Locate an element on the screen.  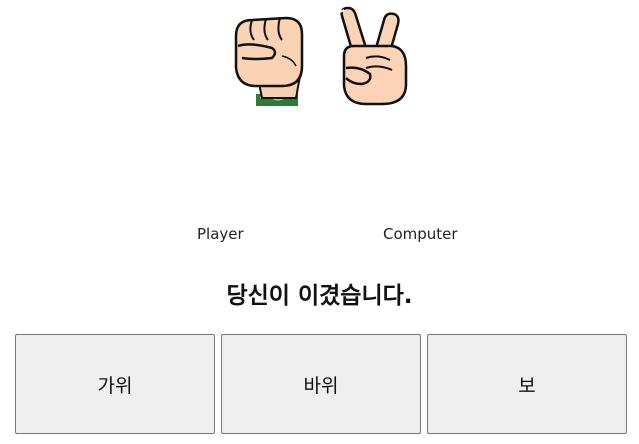
player-hand-rock-icon is located at coordinates (270, 56).